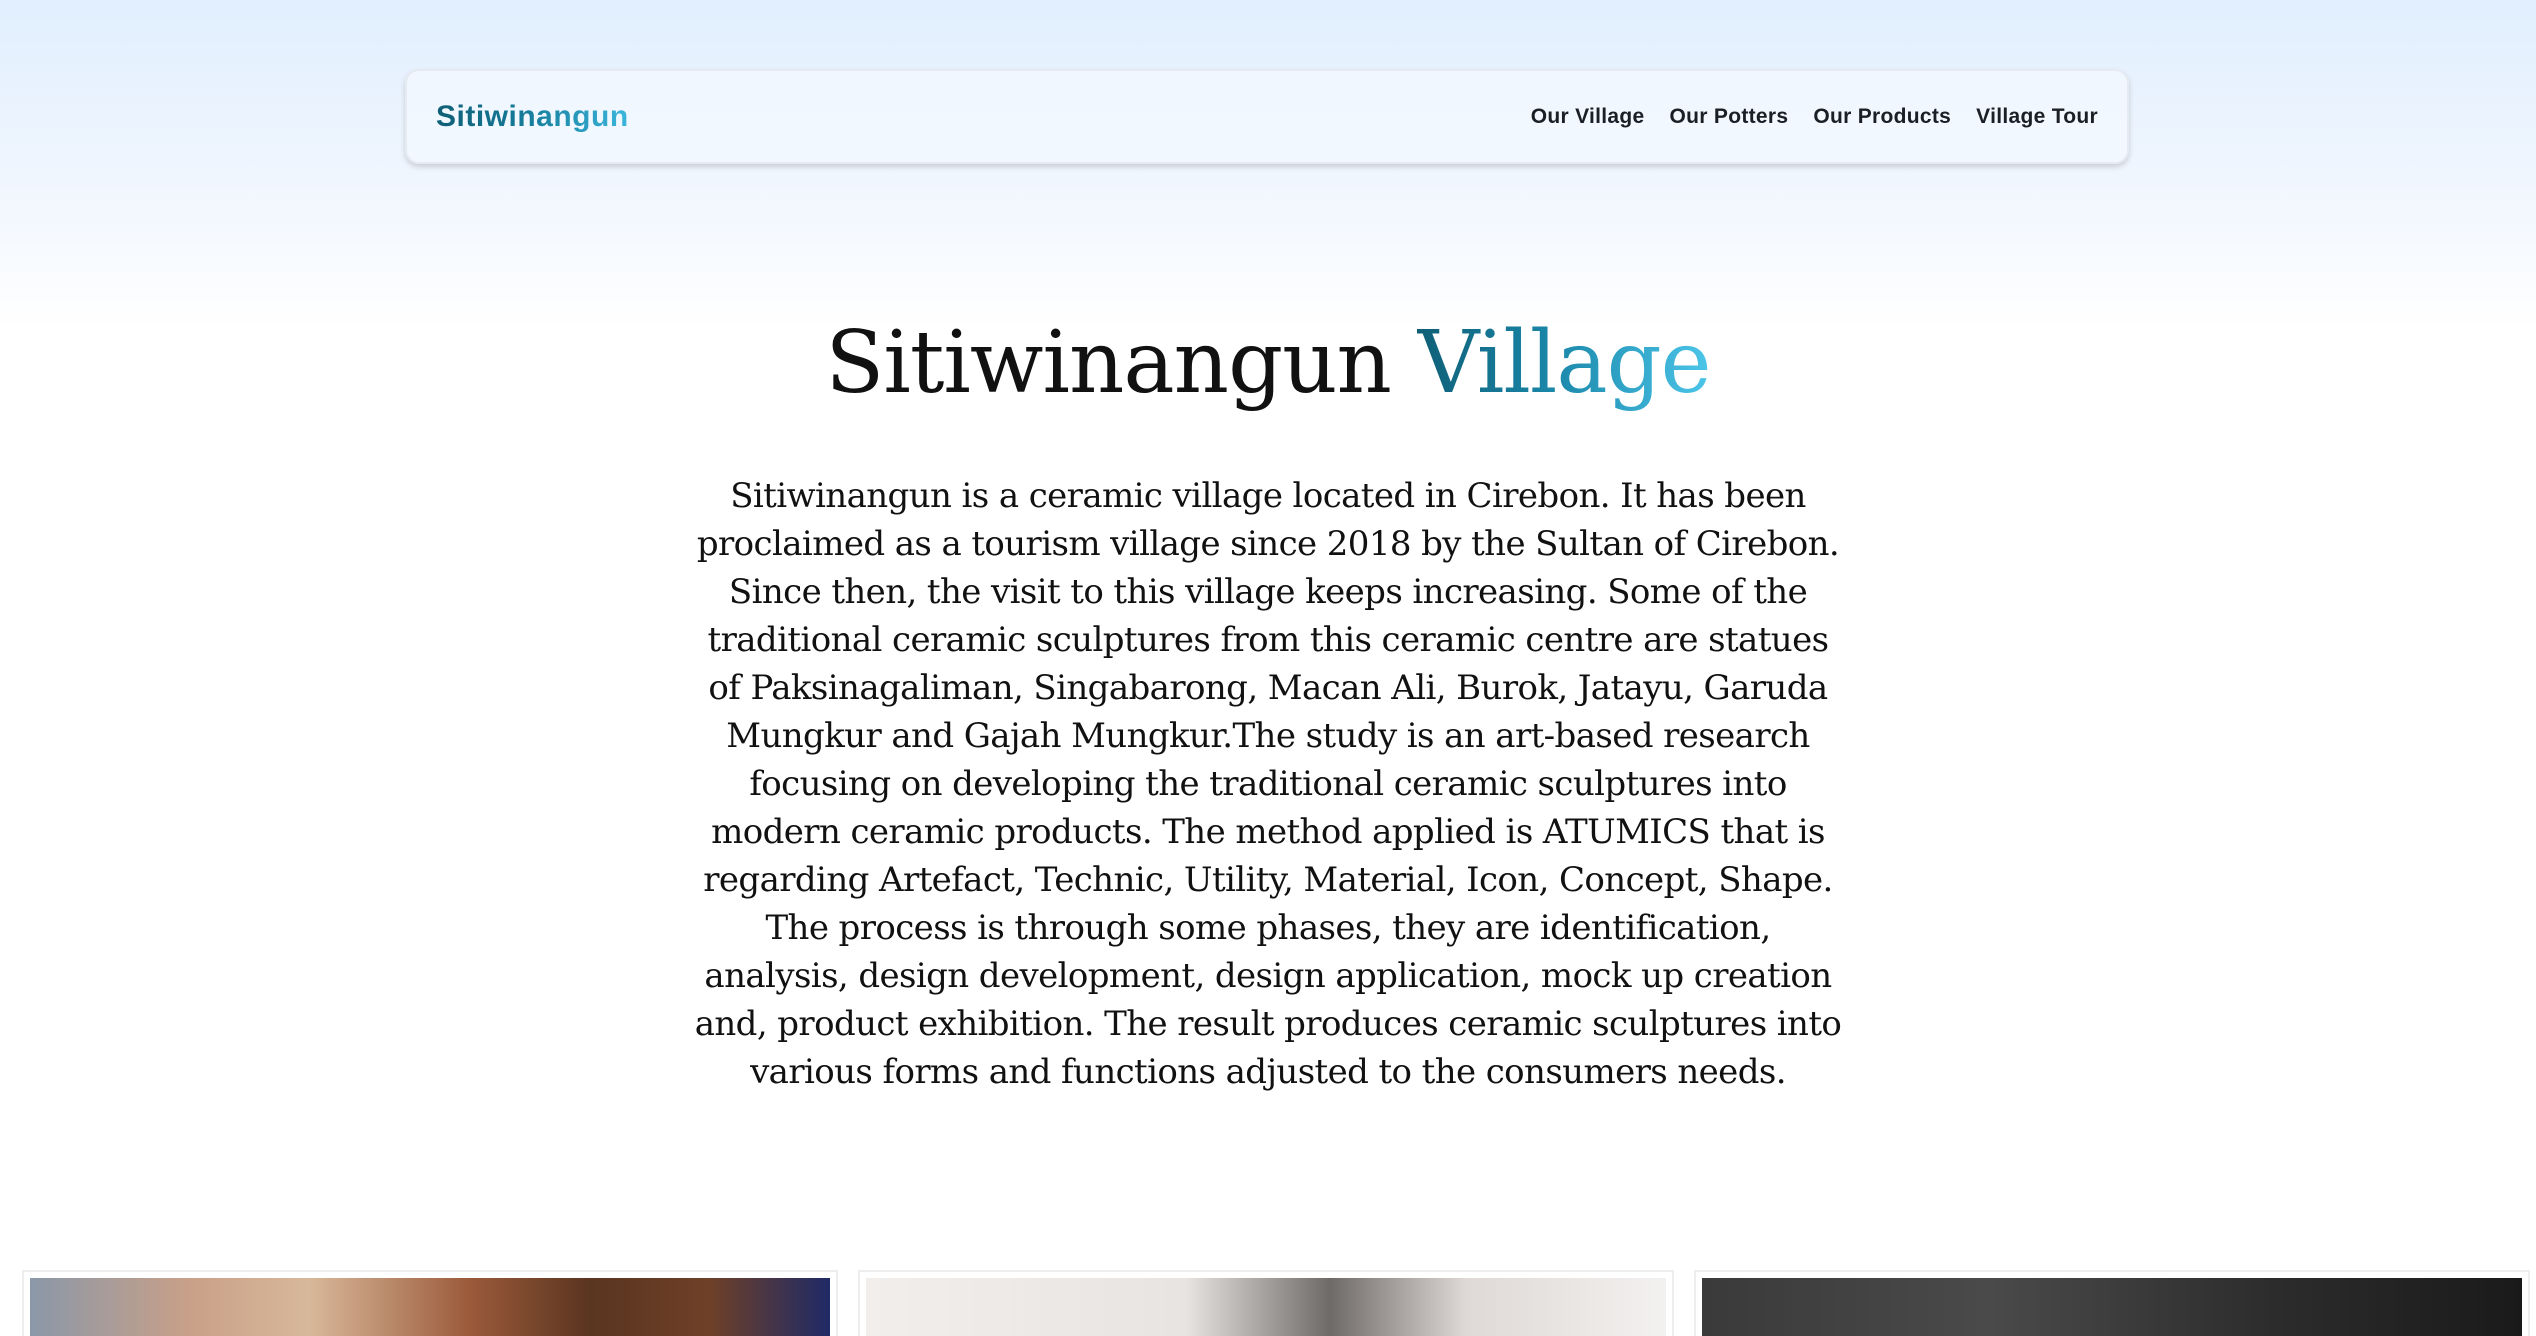  What do you see at coordinates (1588, 117) in the screenshot?
I see `nav-link-our-village: Our Village` at bounding box center [1588, 117].